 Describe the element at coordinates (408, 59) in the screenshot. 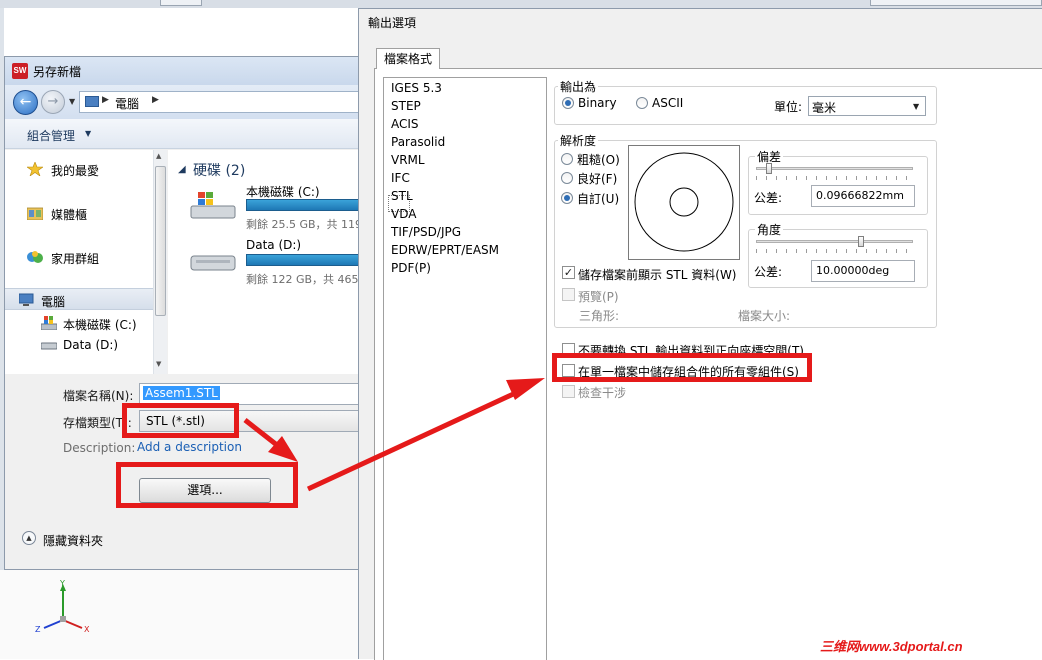

I see `tab-file-format: 檔案格式` at that location.